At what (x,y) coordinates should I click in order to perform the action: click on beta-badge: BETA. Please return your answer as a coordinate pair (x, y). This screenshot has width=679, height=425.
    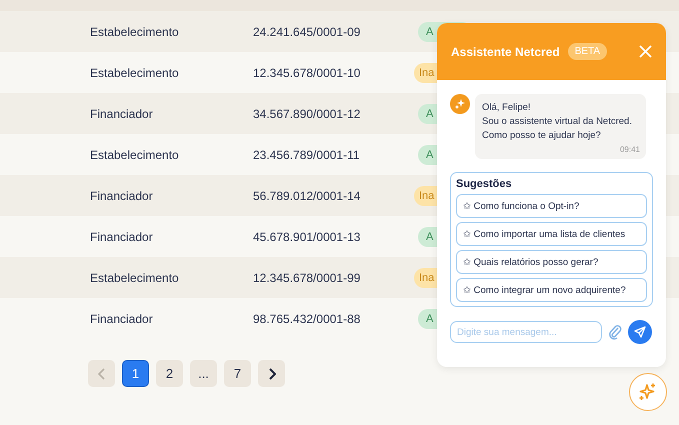
    Looking at the image, I should click on (588, 51).